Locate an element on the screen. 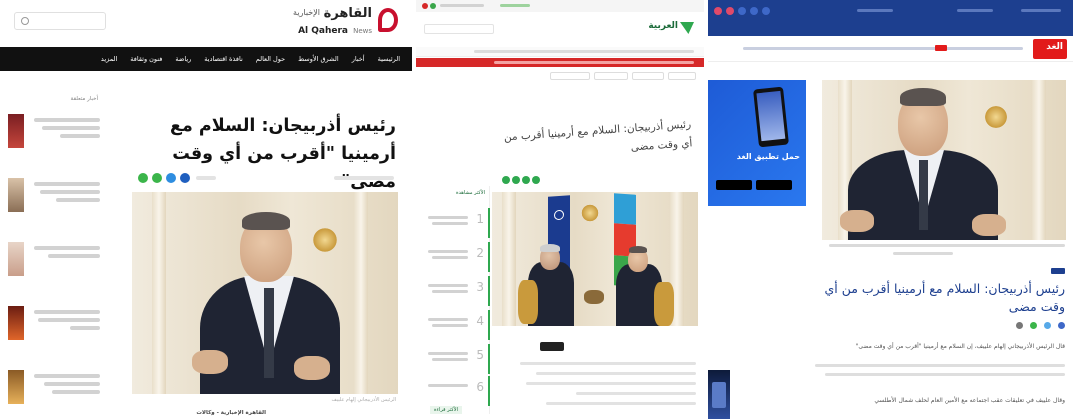  nav-item-middle-east: الشرق الأوسط is located at coordinates (318, 59).